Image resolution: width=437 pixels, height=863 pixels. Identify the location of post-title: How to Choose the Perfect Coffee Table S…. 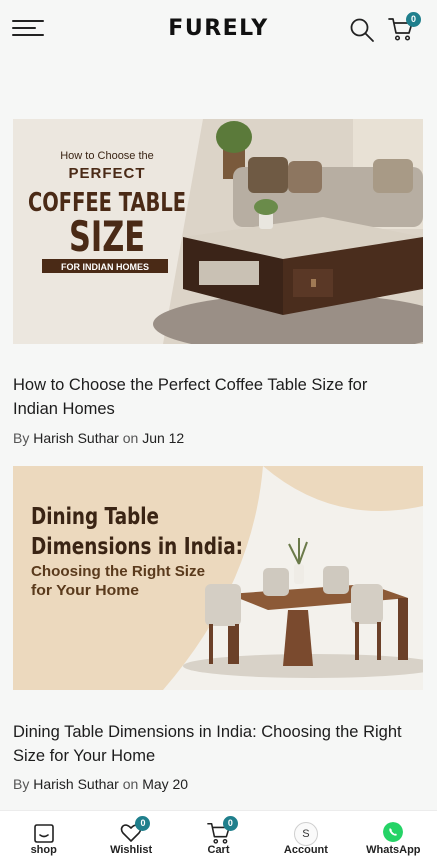
(213, 397).